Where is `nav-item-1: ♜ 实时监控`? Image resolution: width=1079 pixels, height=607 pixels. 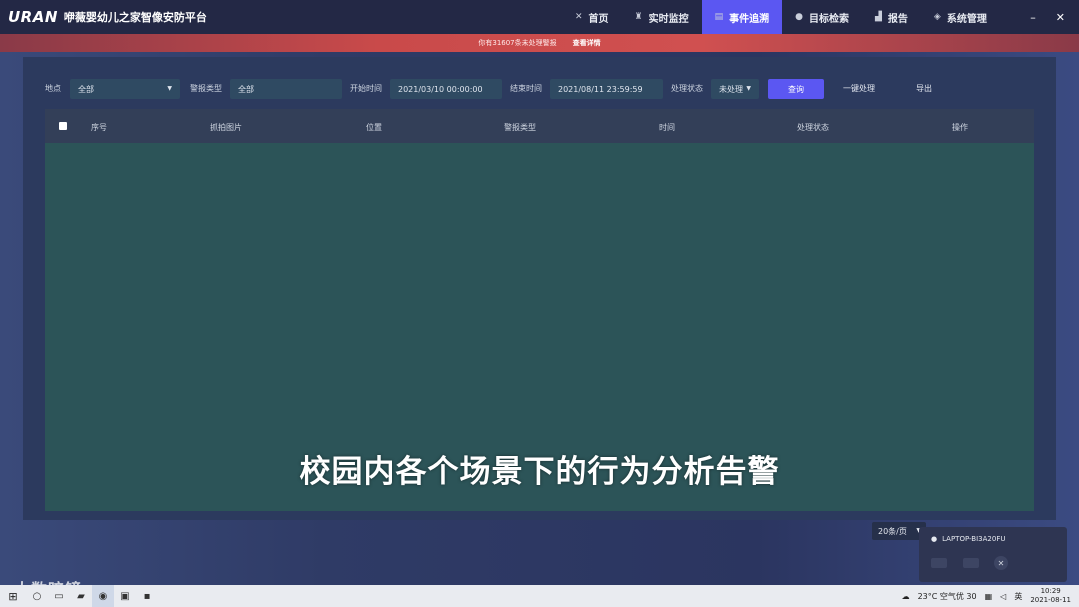
nav-item-1: ♜ 实时监控 is located at coordinates (662, 17).